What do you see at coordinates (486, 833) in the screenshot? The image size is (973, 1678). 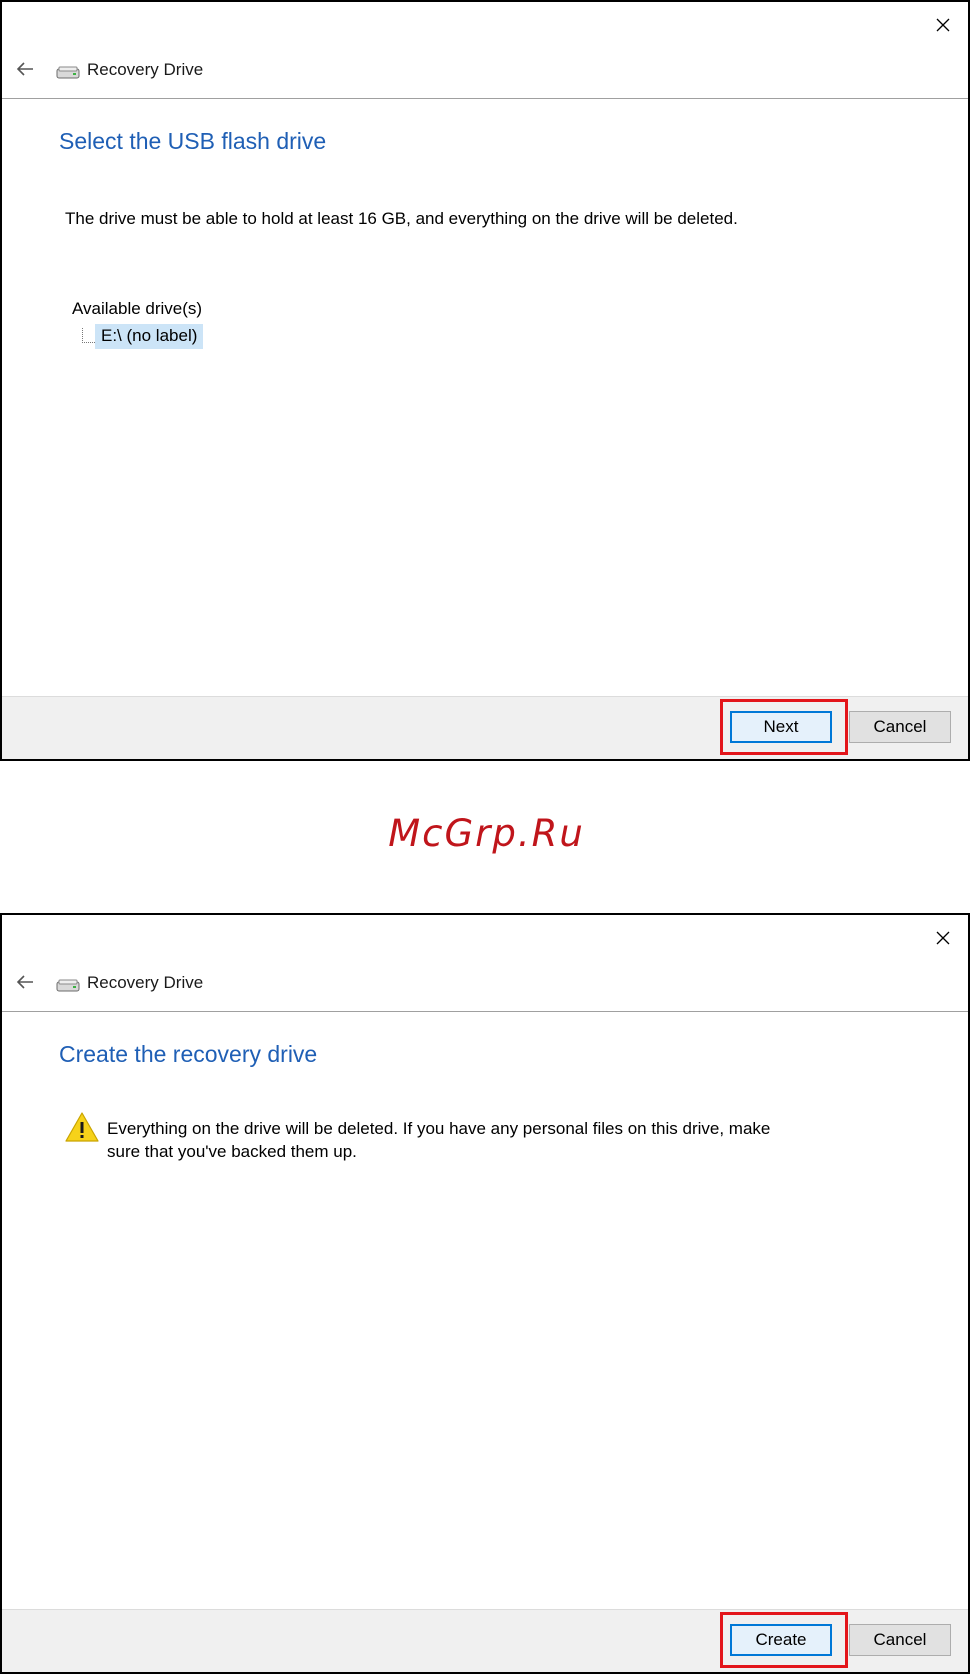 I see `watermark-text: McGrp.Ru` at bounding box center [486, 833].